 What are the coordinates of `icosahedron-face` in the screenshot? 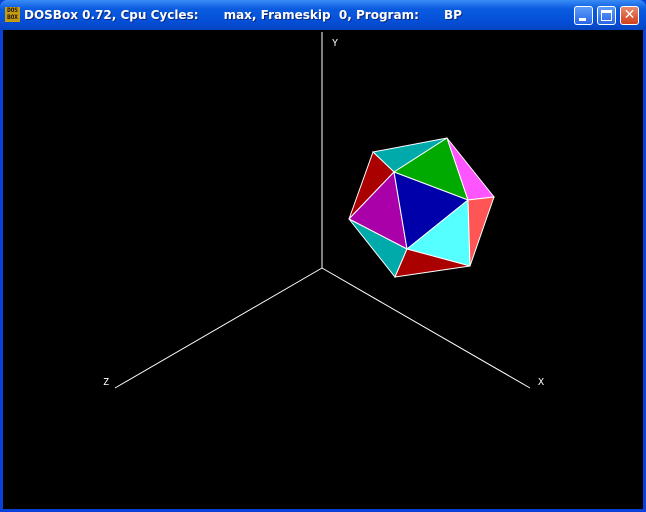 It's located at (481, 231).